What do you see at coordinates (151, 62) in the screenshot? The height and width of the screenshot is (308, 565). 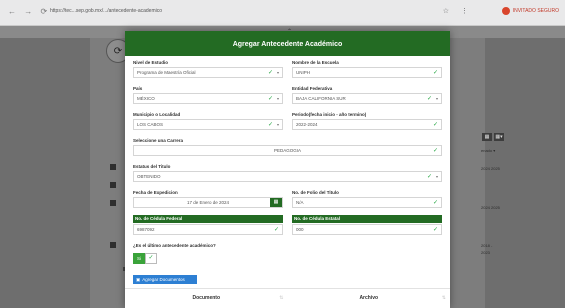 I see `nivel-label: Nivel de Estudio` at bounding box center [151, 62].